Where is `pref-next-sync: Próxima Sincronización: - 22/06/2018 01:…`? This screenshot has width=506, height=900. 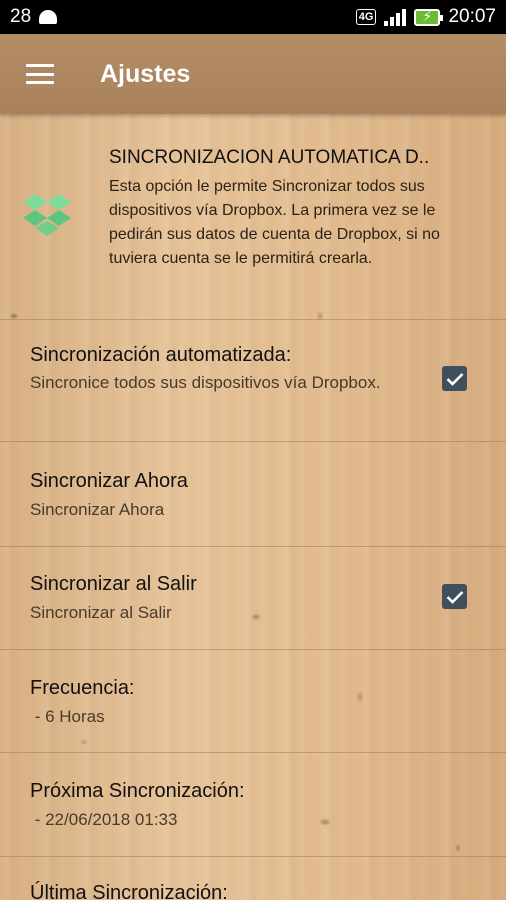 pref-next-sync: Próxima Sincronización: - 22/06/2018 01:… is located at coordinates (253, 805).